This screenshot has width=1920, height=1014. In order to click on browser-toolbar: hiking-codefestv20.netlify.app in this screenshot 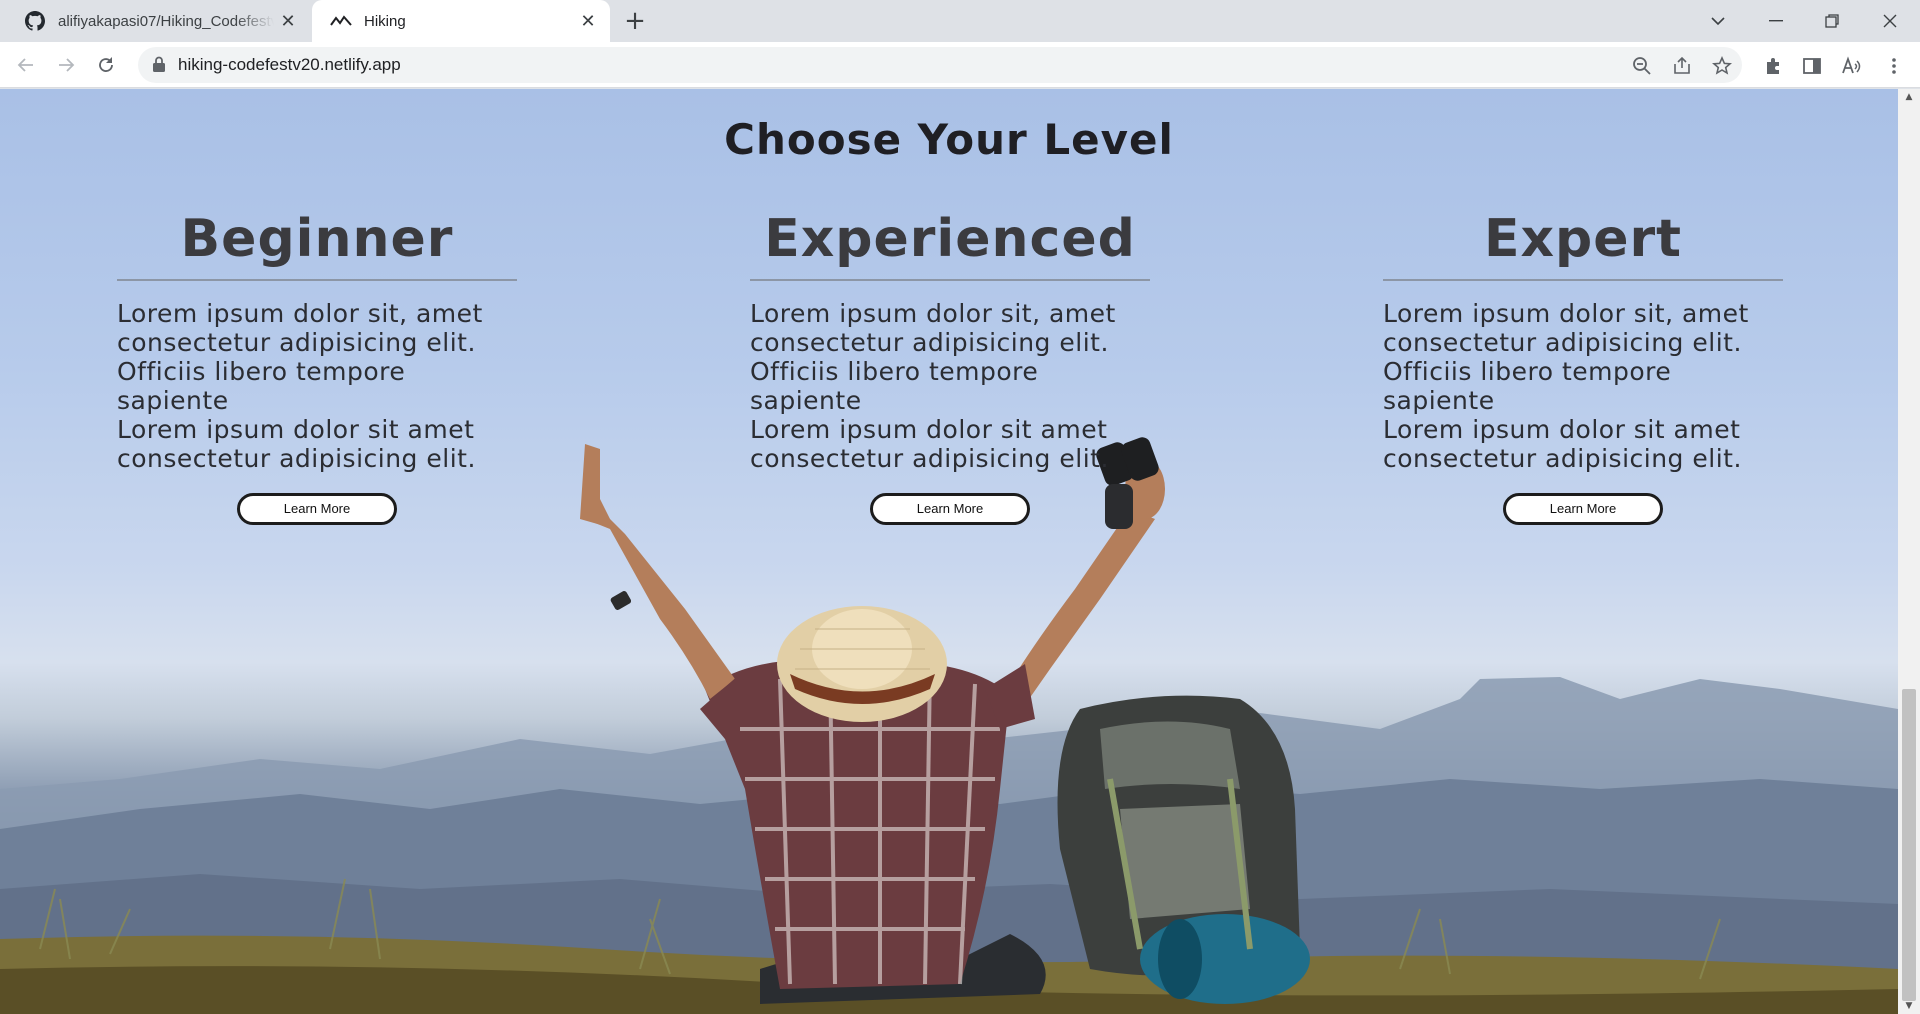, I will do `click(960, 65)`.